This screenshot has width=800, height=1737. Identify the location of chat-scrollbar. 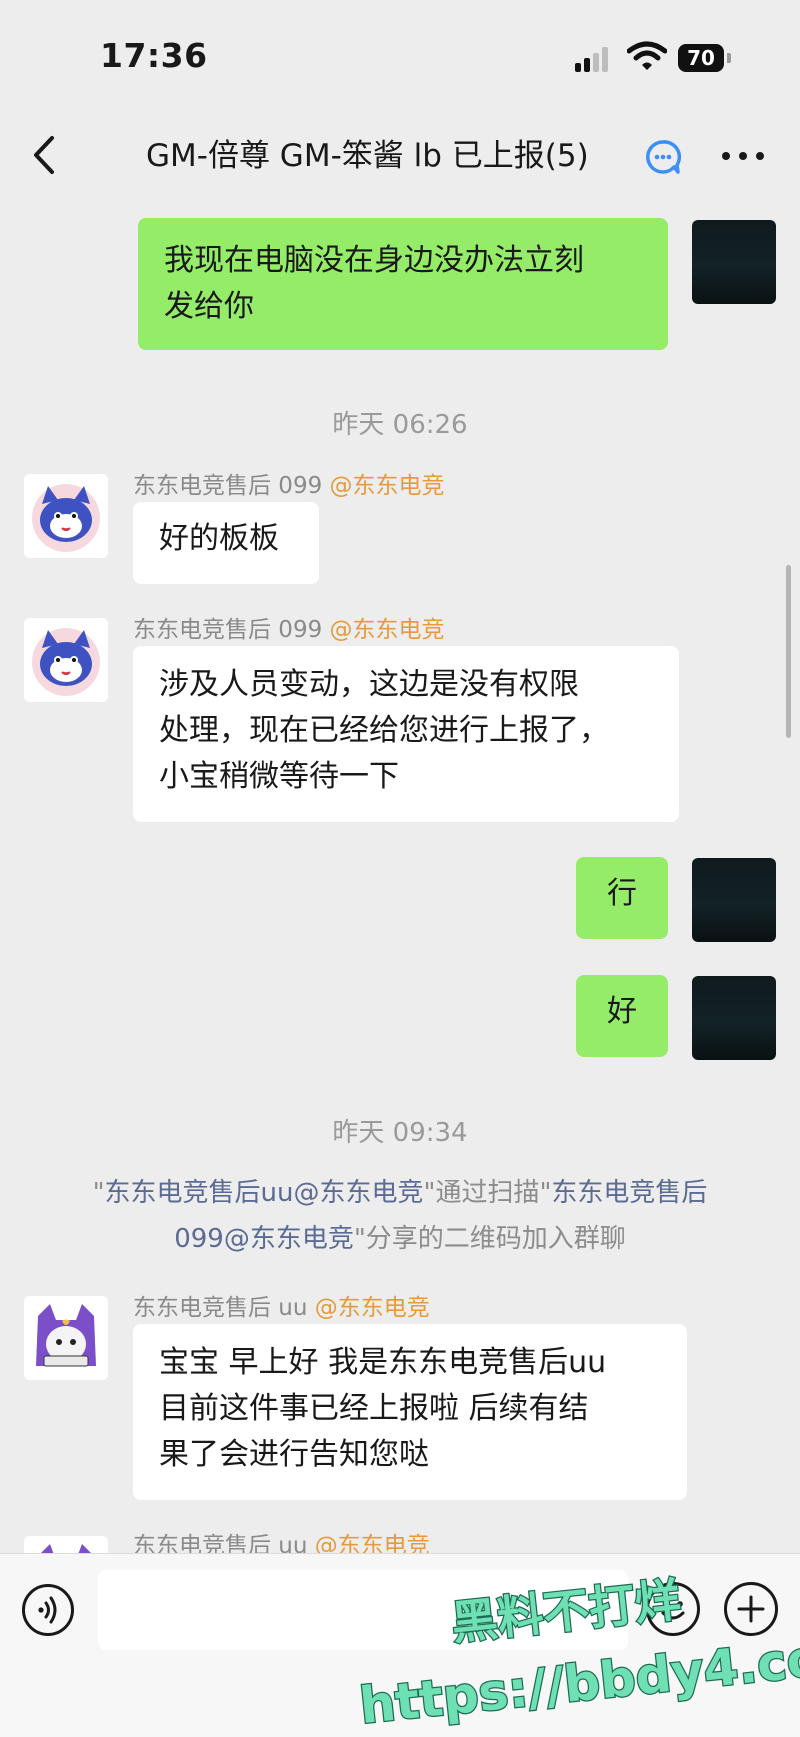
(788, 651).